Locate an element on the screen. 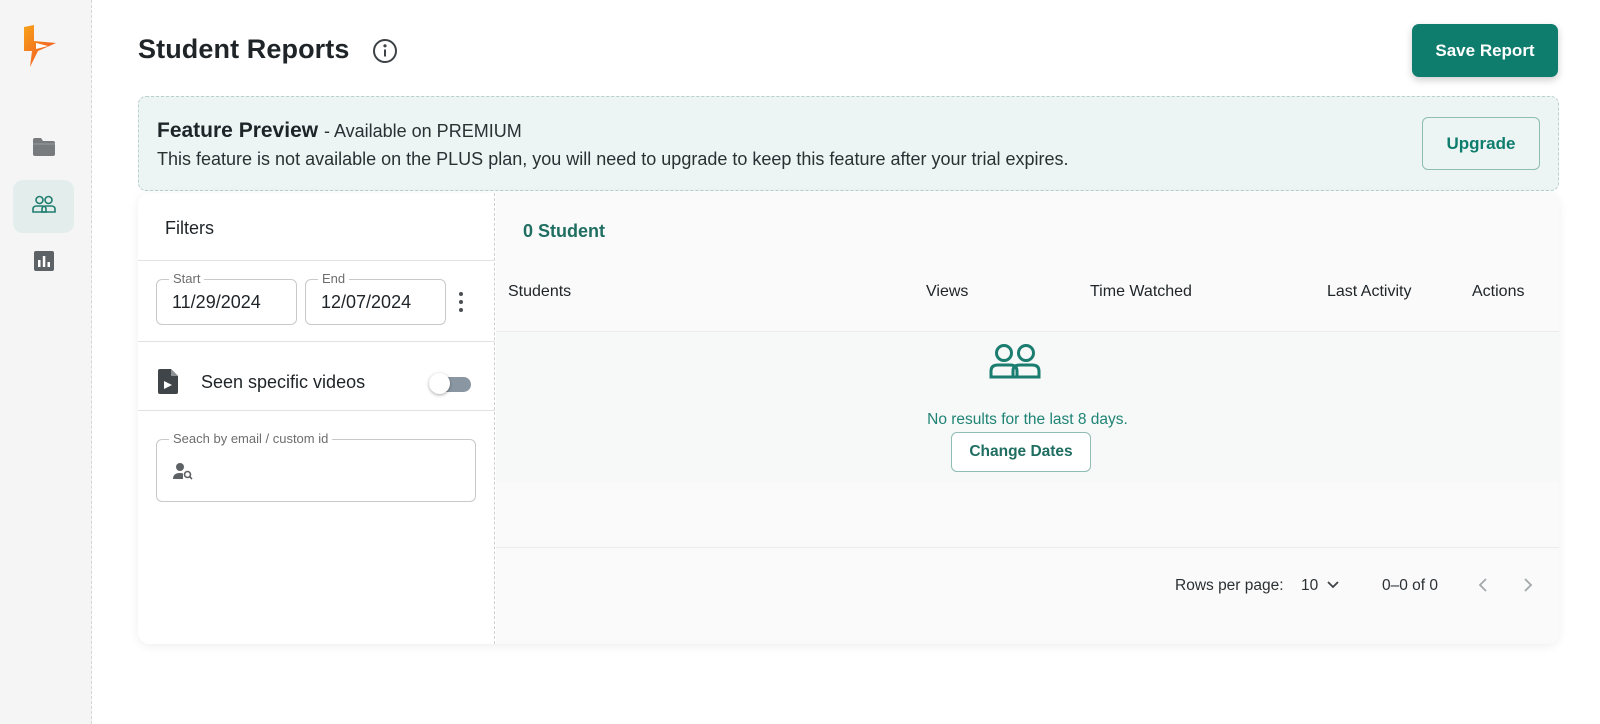 The width and height of the screenshot is (1600, 724). bolt-play-logo is located at coordinates (40, 47).